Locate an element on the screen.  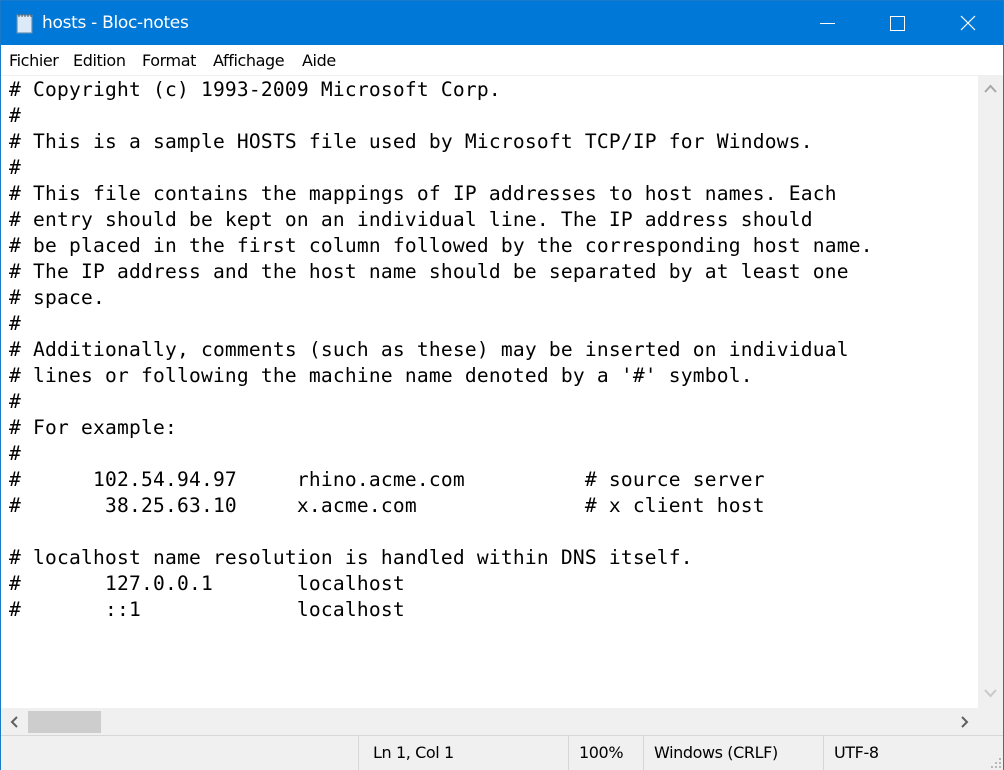
window-title: hosts - Bloc-notes is located at coordinates (115, 23).